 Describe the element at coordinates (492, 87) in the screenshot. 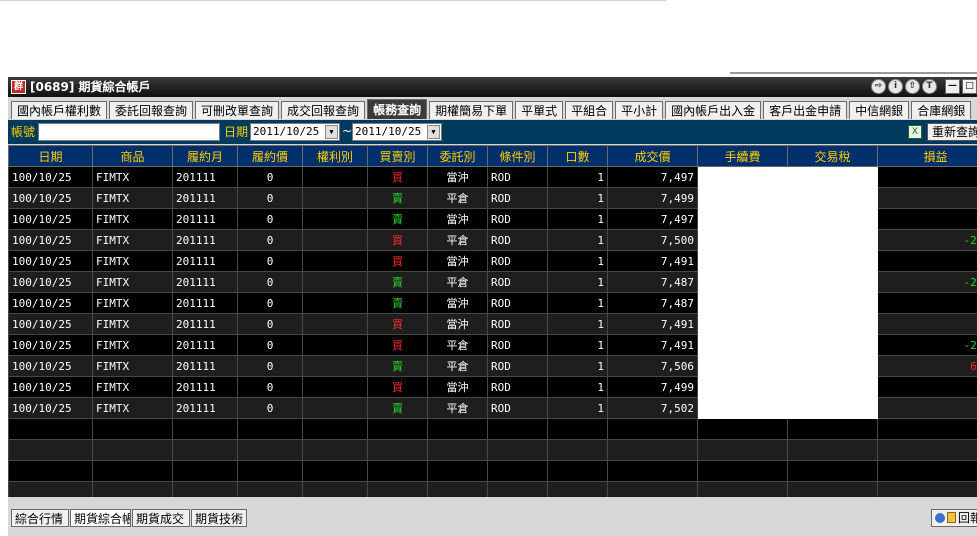

I see `title-bar: 群 [0689] 期貨綜合帳戶 ⇨ i ⇧ T — □` at that location.